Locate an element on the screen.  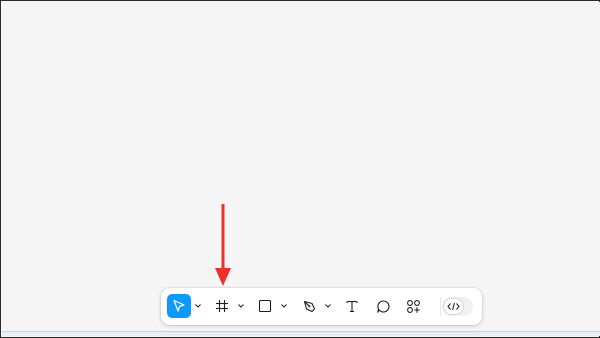
code-brackets-icon is located at coordinates (453, 306).